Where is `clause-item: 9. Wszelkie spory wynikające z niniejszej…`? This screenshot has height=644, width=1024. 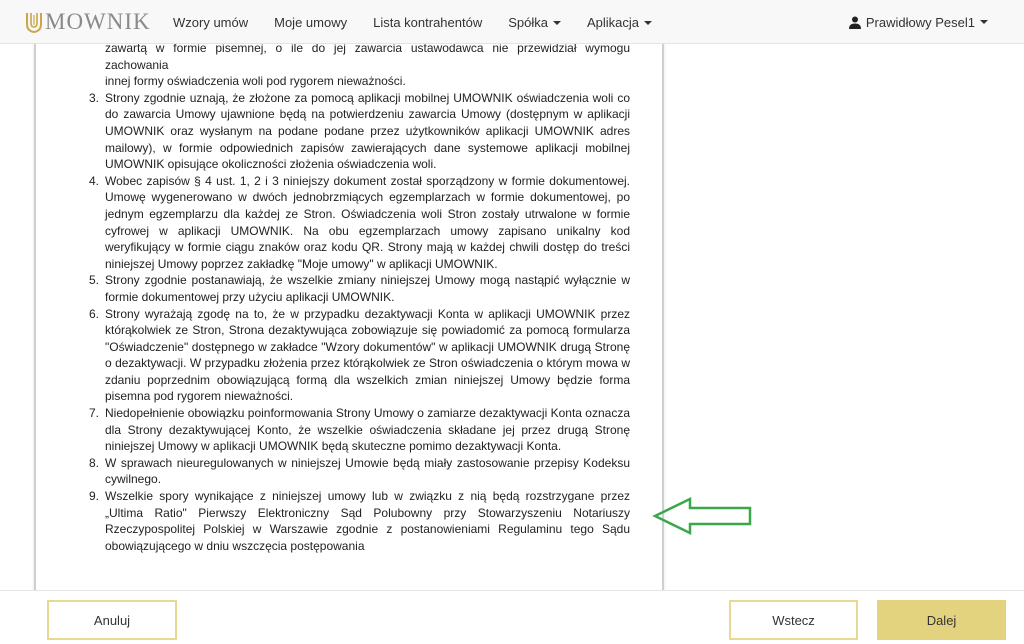 clause-item: 9. Wszelkie spory wynikające z niniejszej… is located at coordinates (359, 521).